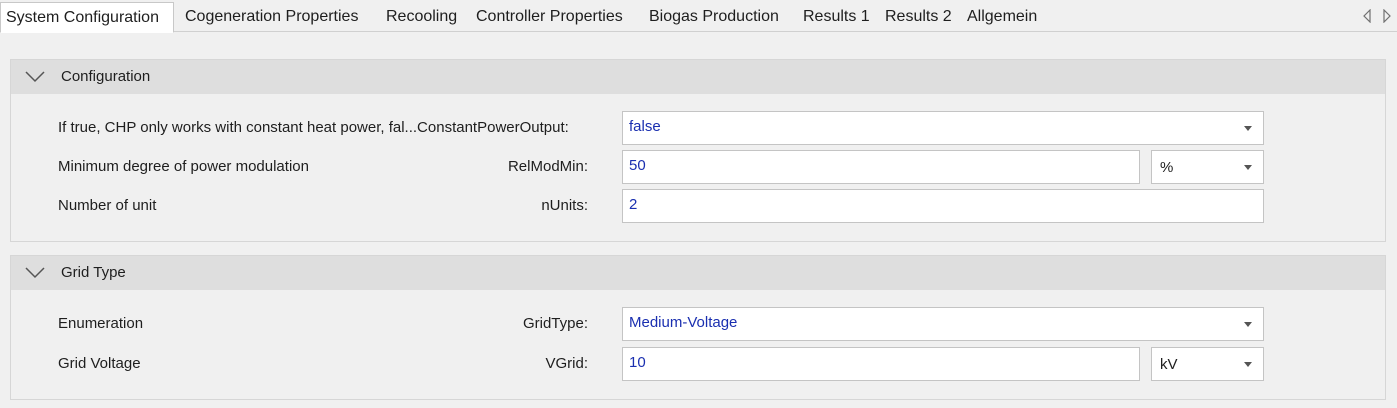 This screenshot has width=1397, height=408. What do you see at coordinates (549, 17) in the screenshot?
I see `tab-controller-properties: Controller Properties` at bounding box center [549, 17].